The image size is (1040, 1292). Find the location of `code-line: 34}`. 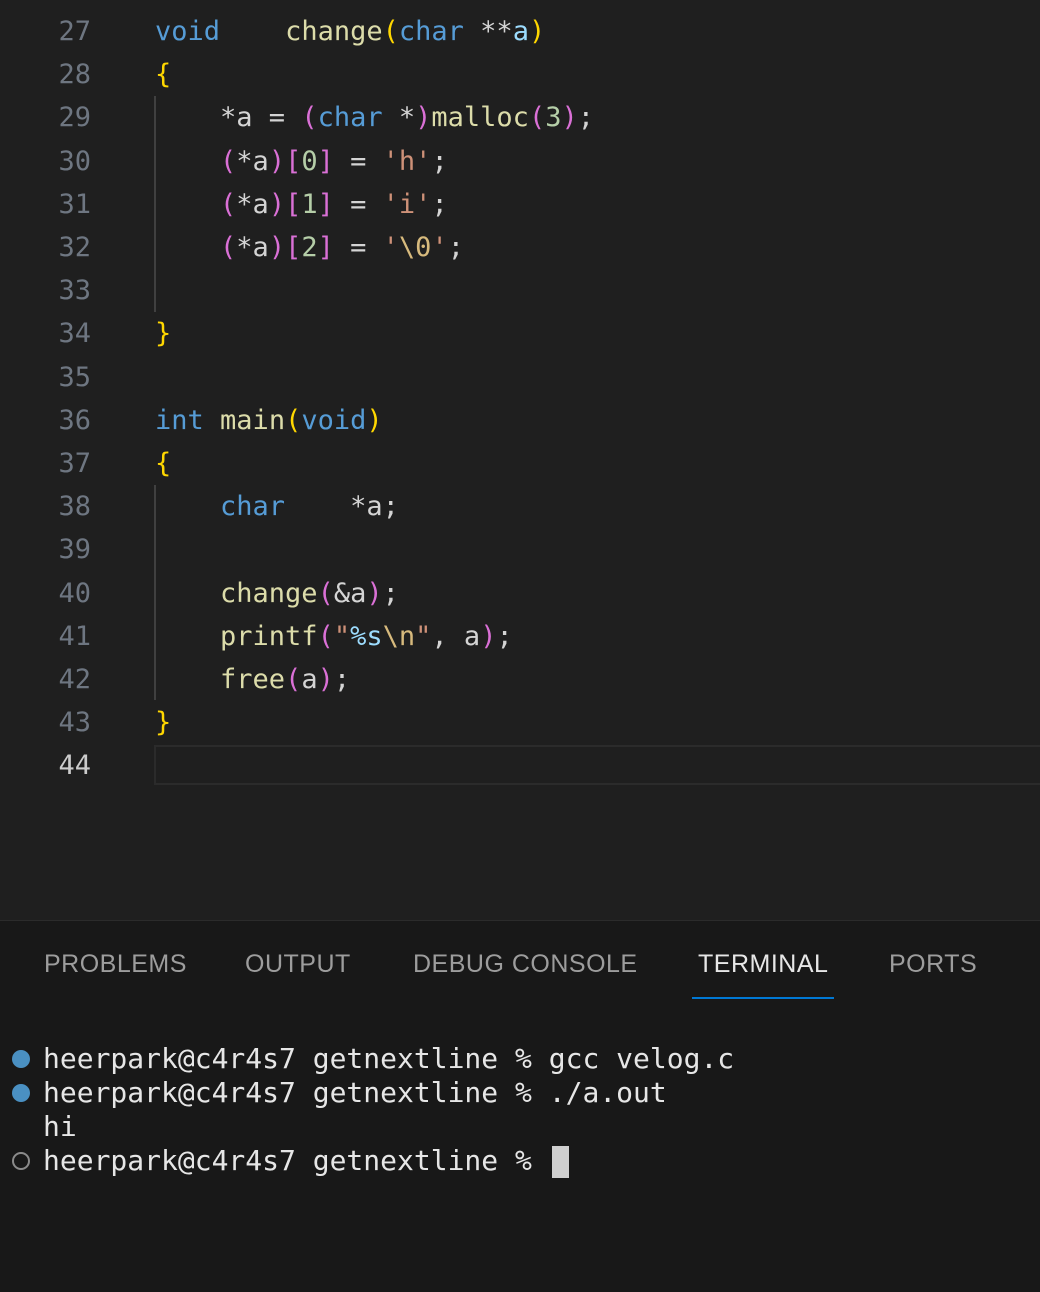

code-line: 34} is located at coordinates (520, 333).